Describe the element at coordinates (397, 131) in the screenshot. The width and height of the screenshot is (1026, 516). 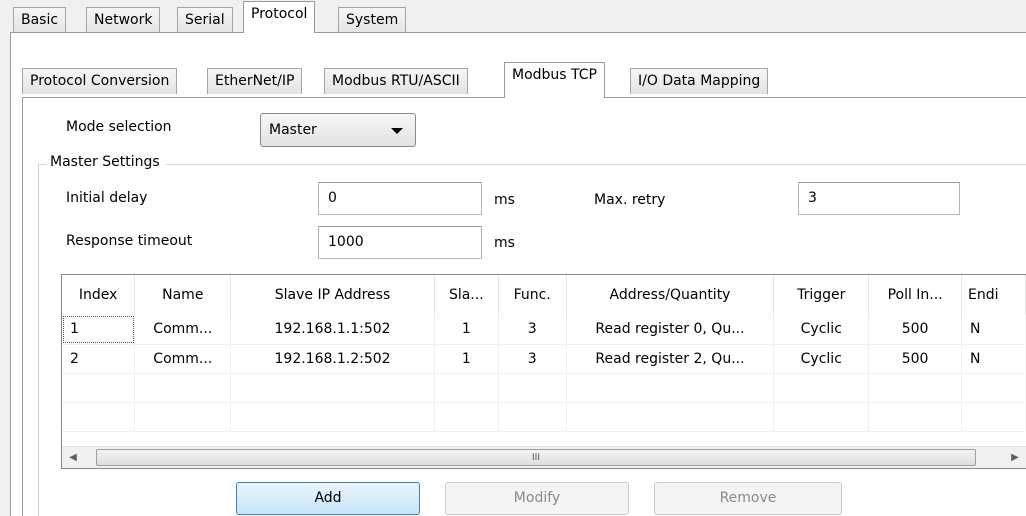
I see `chevron-down-icon` at that location.